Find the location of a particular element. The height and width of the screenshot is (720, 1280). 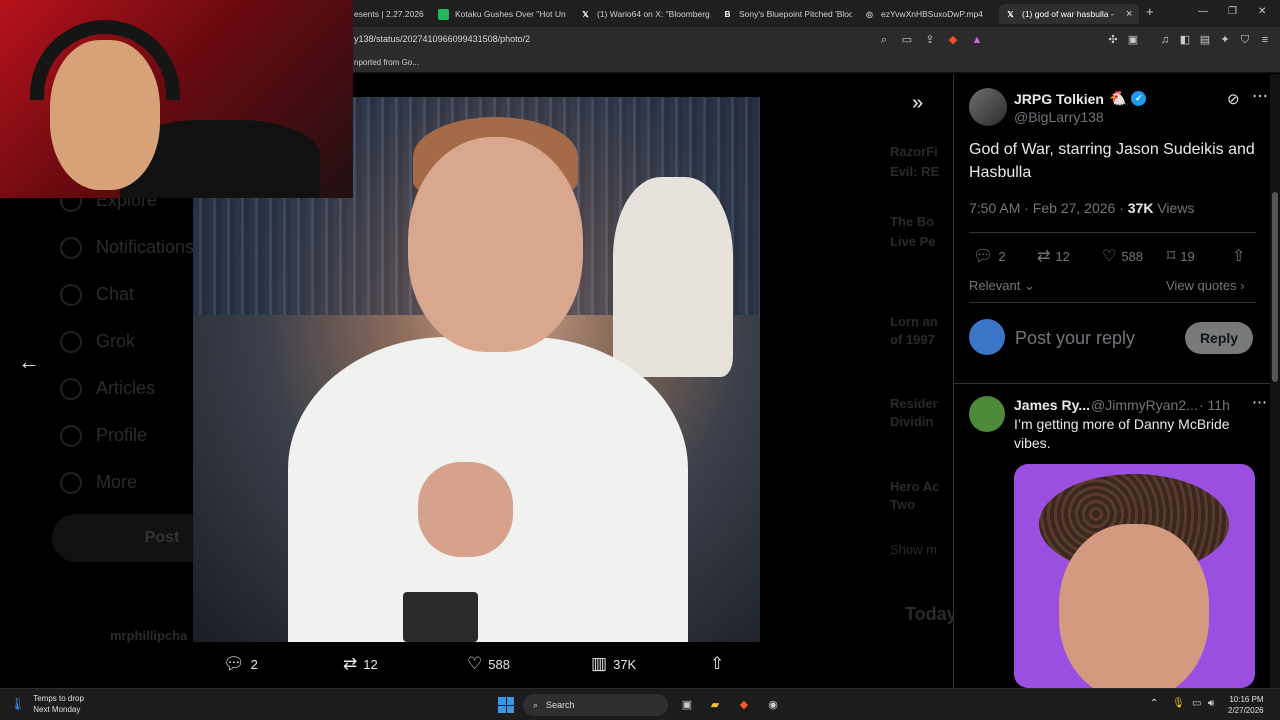

extensions-icon: ✣ is located at coordinates (1113, 40).